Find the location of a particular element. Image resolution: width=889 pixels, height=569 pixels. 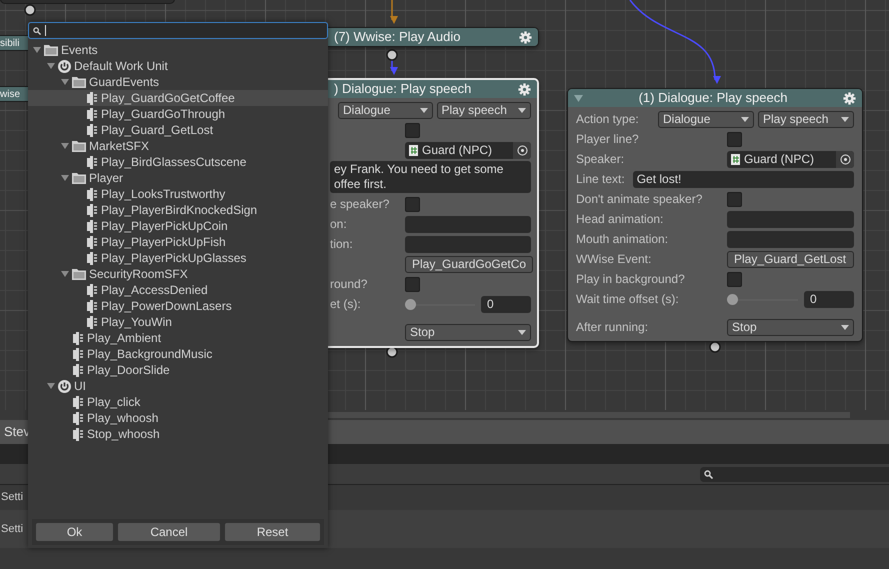

field-label: Speaker: is located at coordinates (600, 159).